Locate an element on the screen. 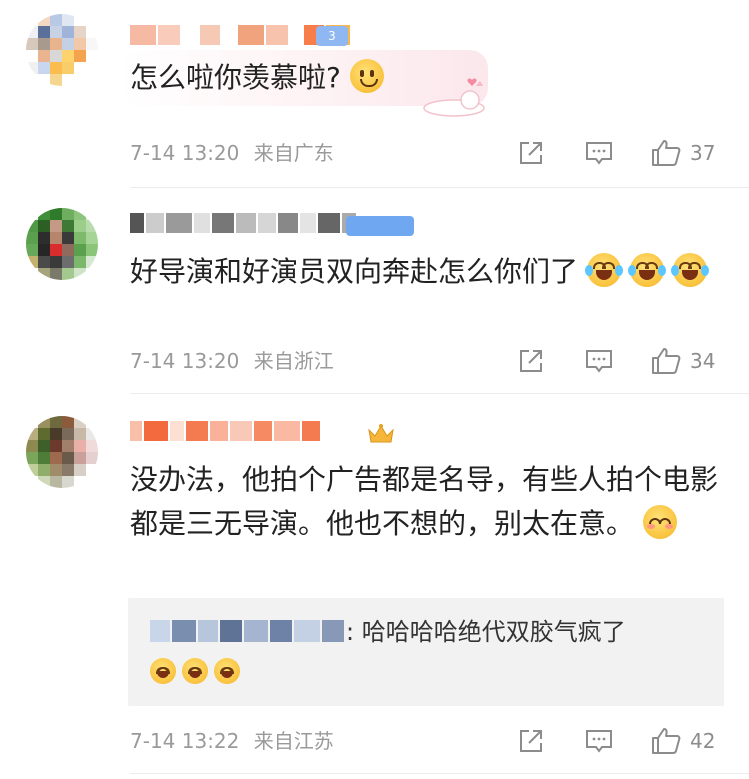 Image resolution: width=749 pixels, height=779 pixels. member-badge is located at coordinates (380, 226).